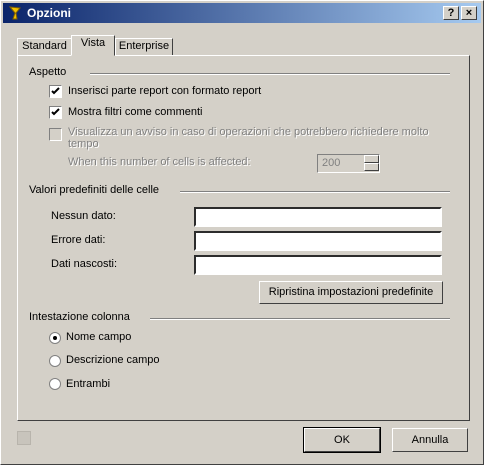  What do you see at coordinates (242, 13) in the screenshot?
I see `title-bar: Opzioni ? ×` at bounding box center [242, 13].